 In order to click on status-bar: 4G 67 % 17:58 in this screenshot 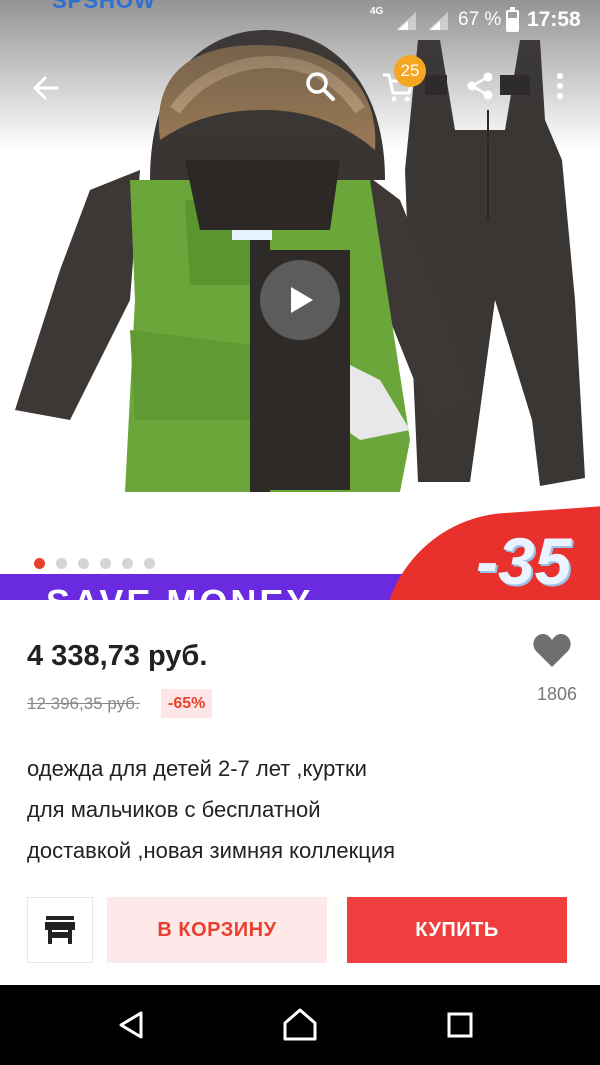, I will do `click(300, 20)`.